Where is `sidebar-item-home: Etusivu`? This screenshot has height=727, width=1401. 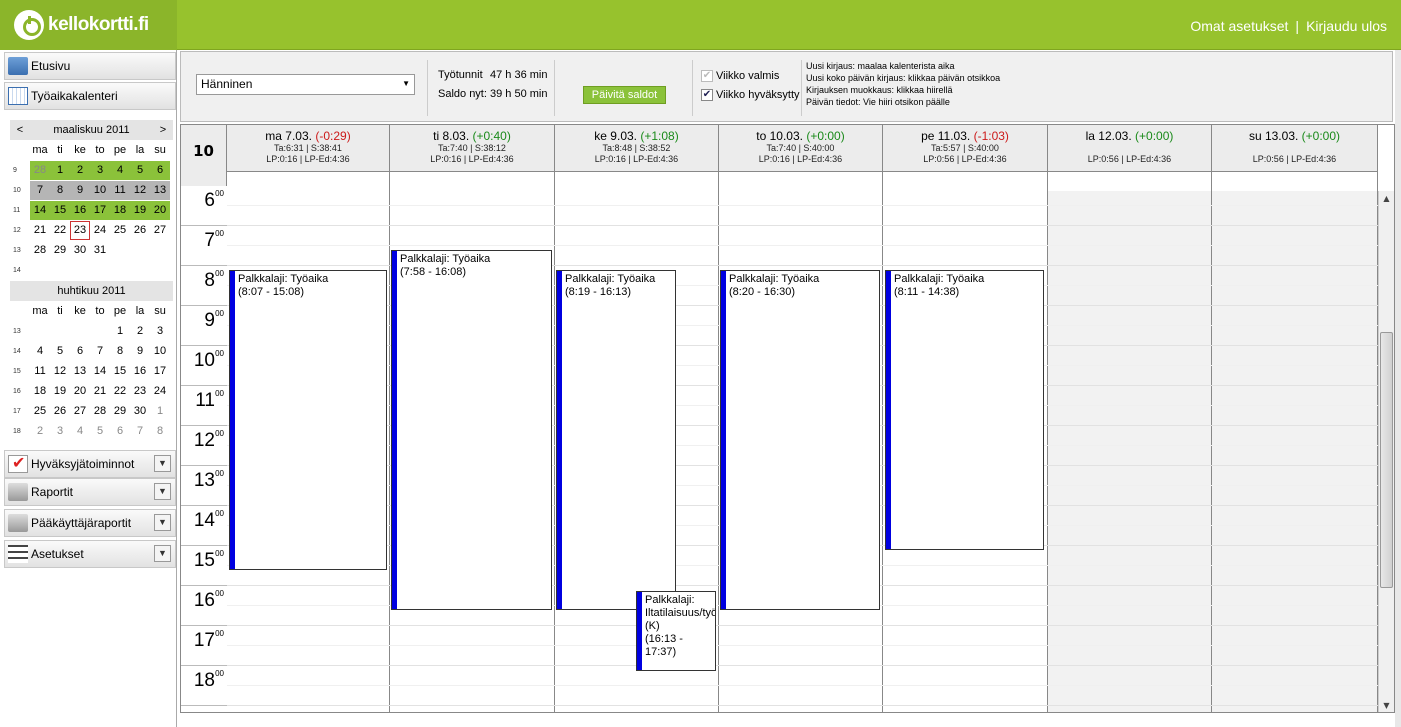
sidebar-item-home: Etusivu is located at coordinates (90, 66).